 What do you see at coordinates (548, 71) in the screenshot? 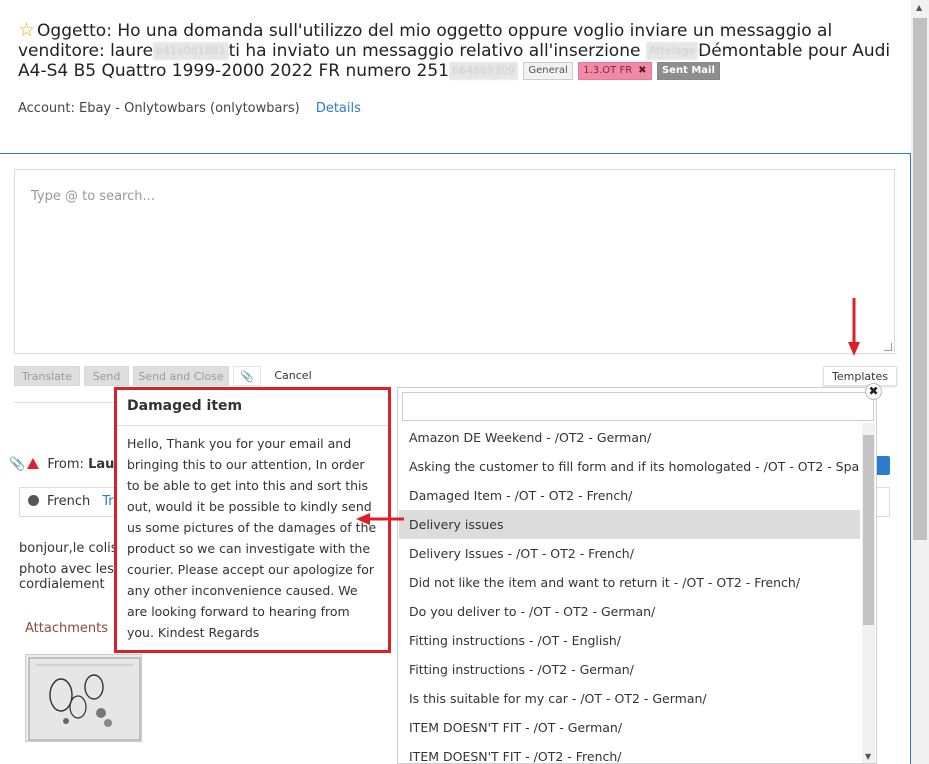
I see `tag-general: General` at bounding box center [548, 71].